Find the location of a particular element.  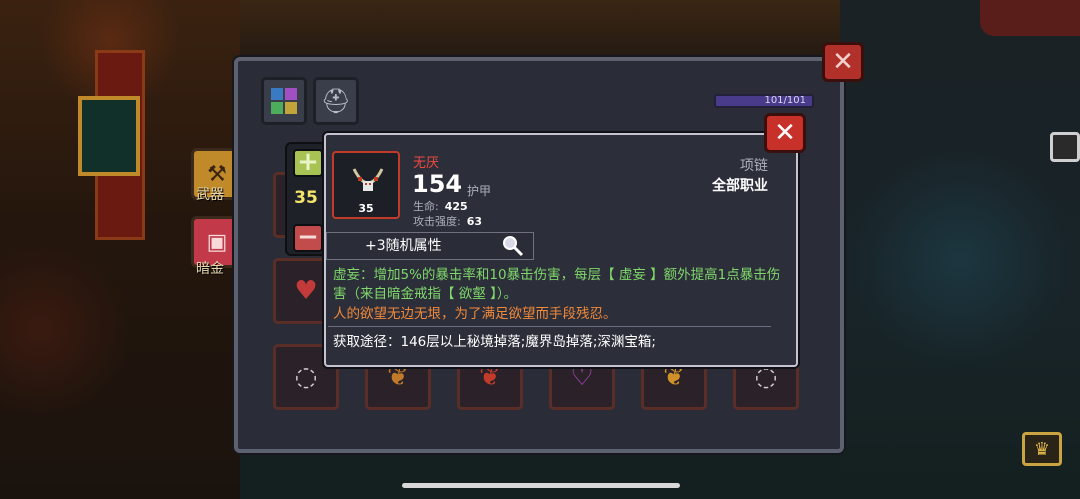

inventory-close-button: ✕ is located at coordinates (843, 62).